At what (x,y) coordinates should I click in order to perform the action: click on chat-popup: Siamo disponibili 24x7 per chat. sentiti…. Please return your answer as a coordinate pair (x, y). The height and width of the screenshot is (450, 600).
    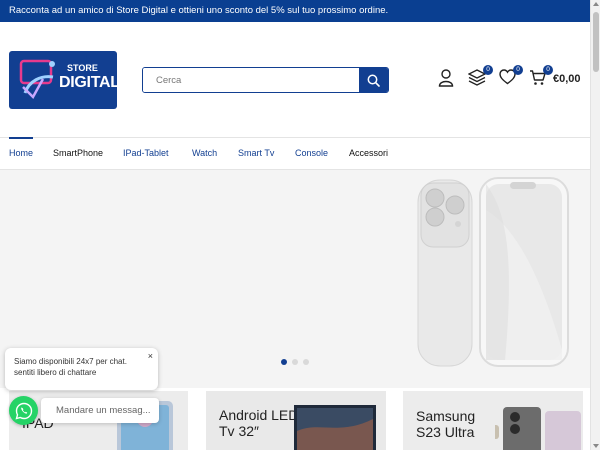
    Looking at the image, I should click on (81, 369).